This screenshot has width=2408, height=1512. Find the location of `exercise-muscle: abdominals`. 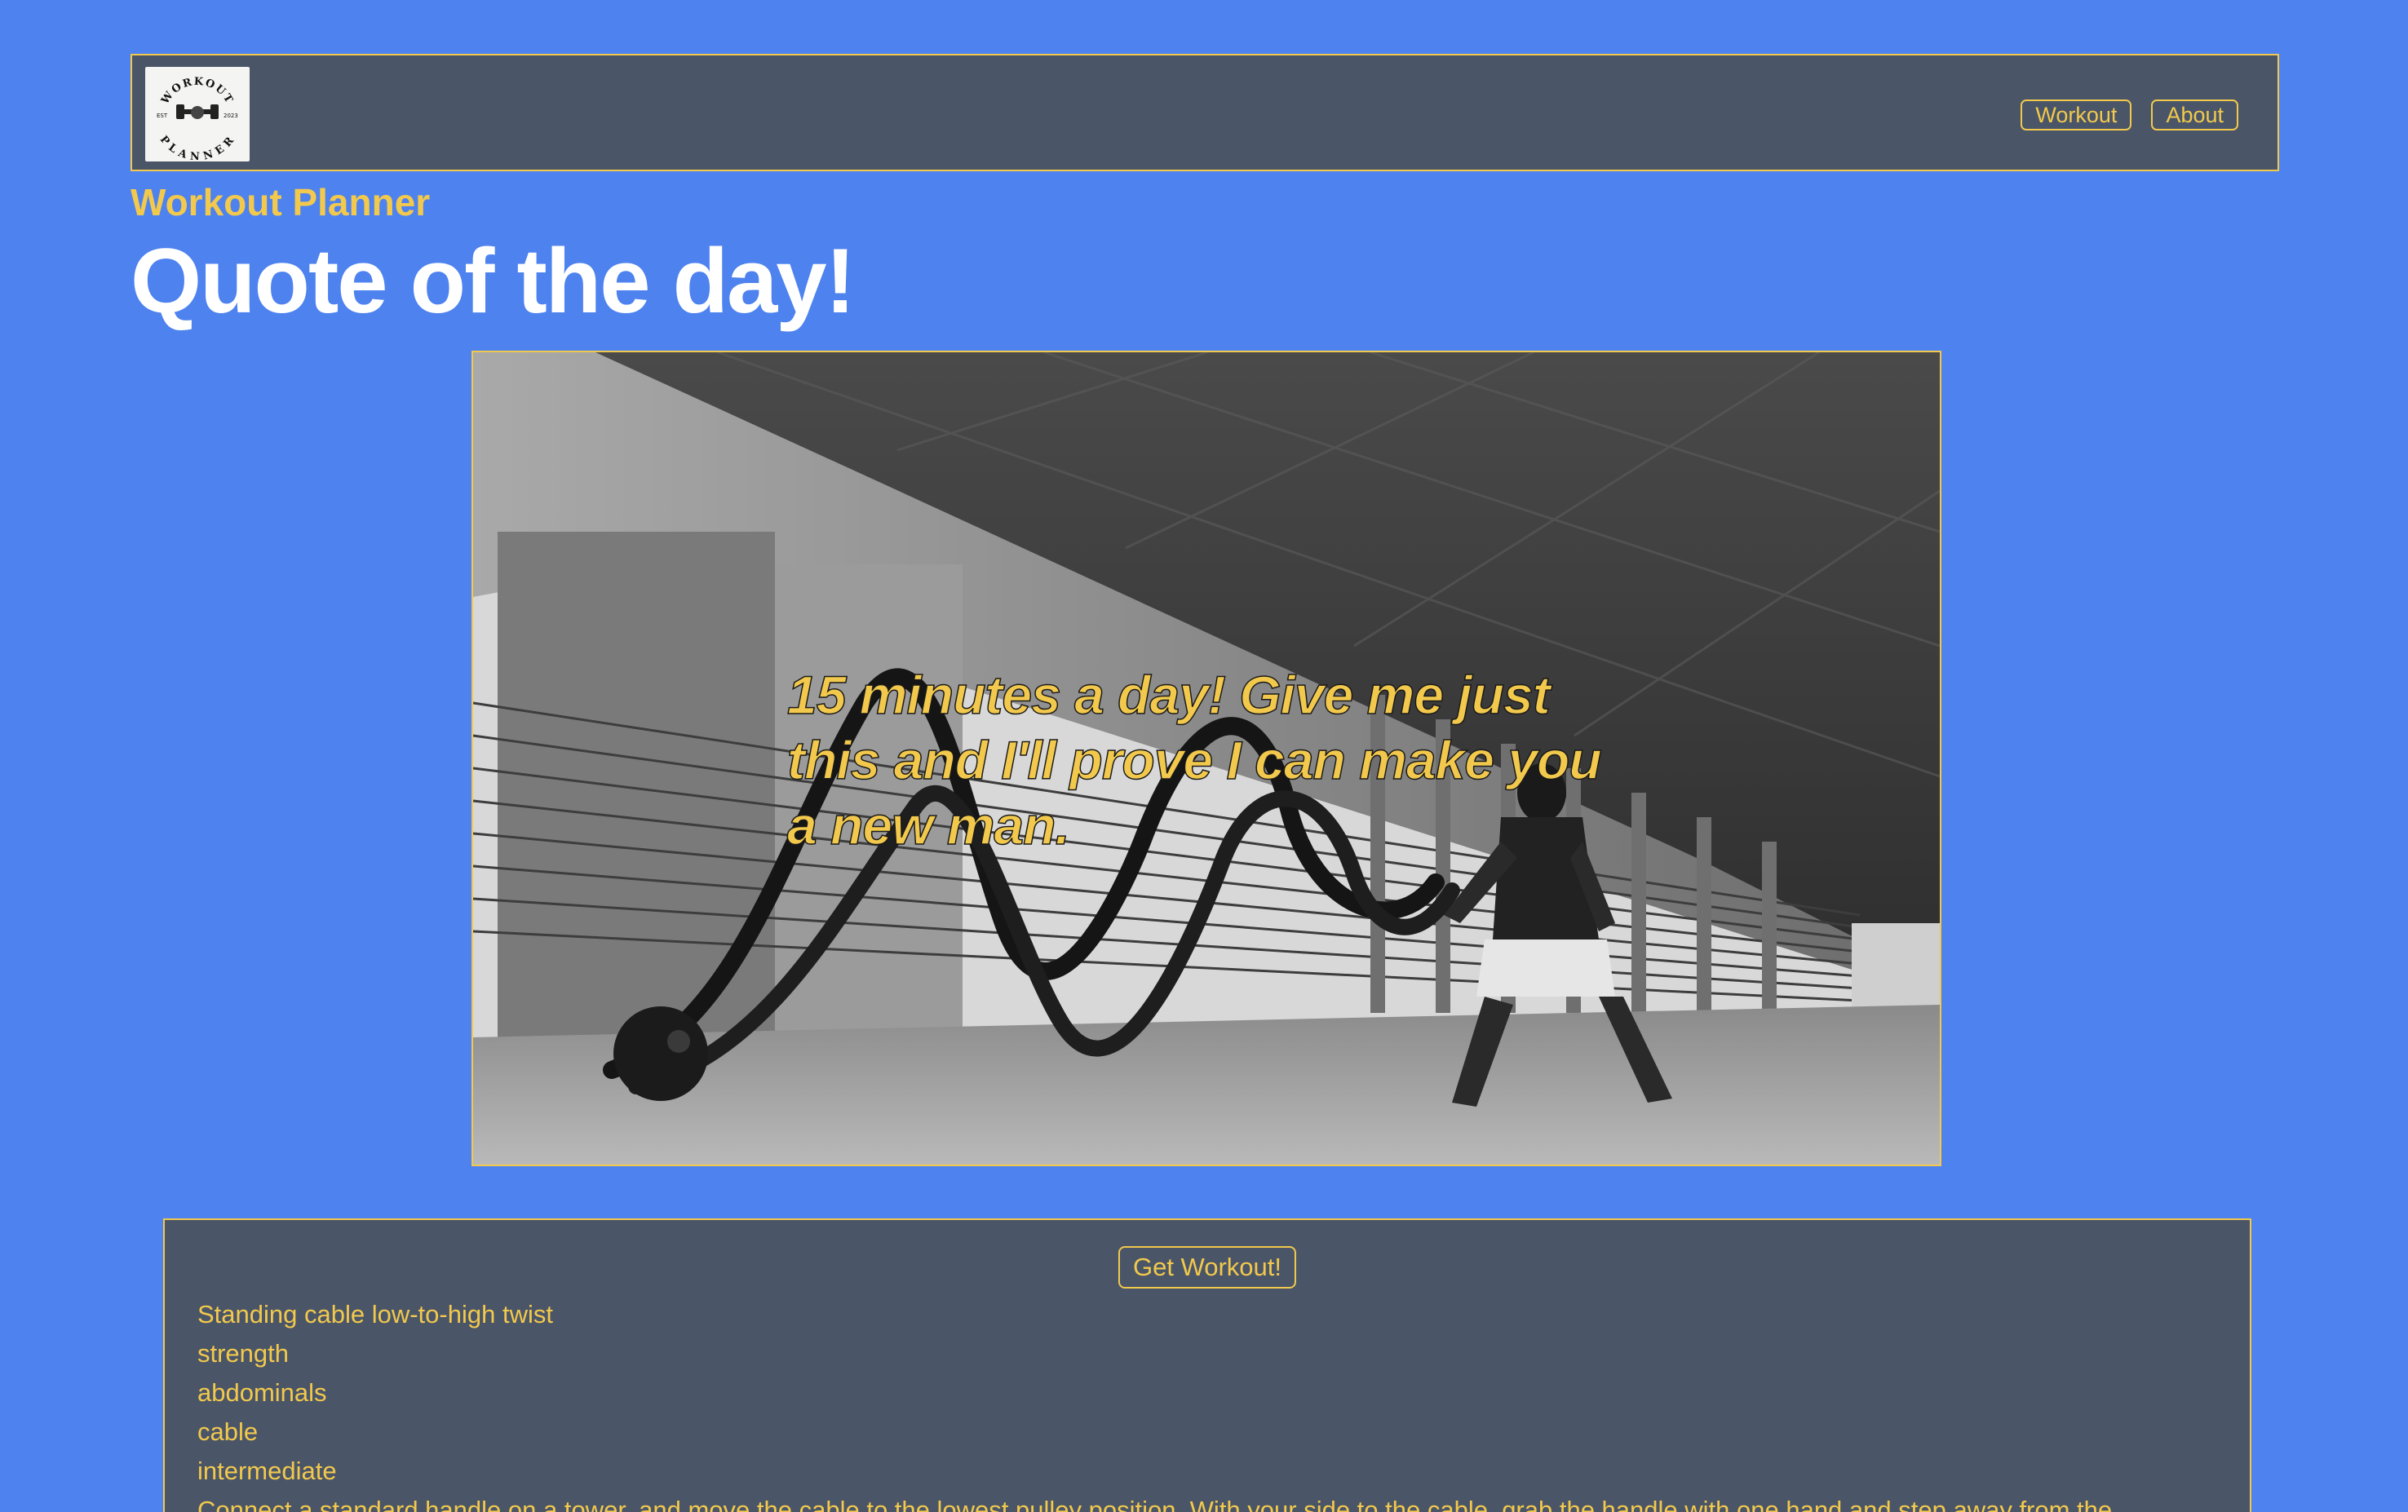

exercise-muscle: abdominals is located at coordinates (262, 1393).